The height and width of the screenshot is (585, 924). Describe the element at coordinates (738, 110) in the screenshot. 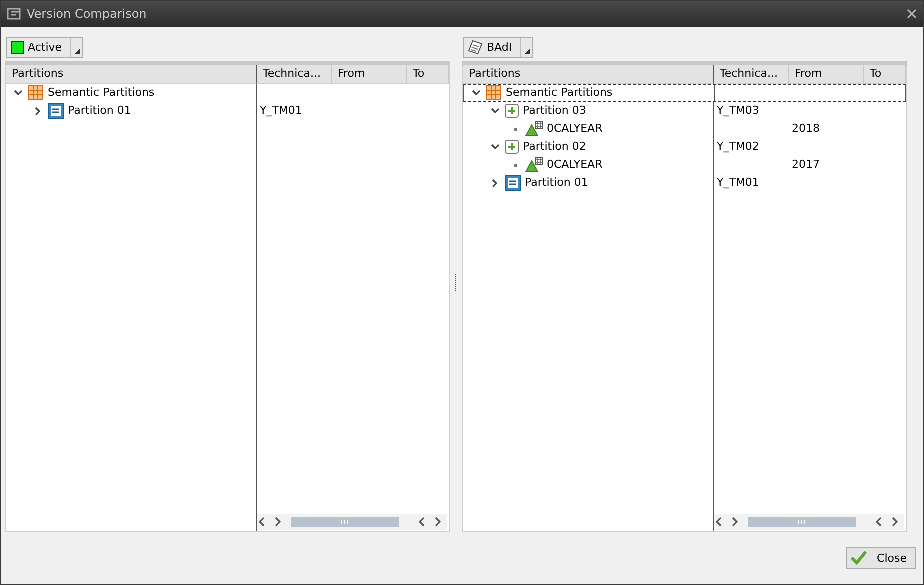

I see `technical-name: Y_TM03` at that location.